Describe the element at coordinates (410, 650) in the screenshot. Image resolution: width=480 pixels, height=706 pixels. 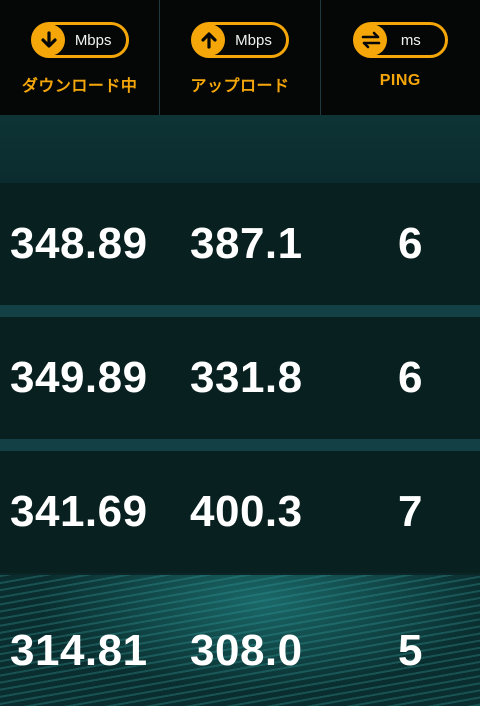
I see `ping-value: 5` at that location.